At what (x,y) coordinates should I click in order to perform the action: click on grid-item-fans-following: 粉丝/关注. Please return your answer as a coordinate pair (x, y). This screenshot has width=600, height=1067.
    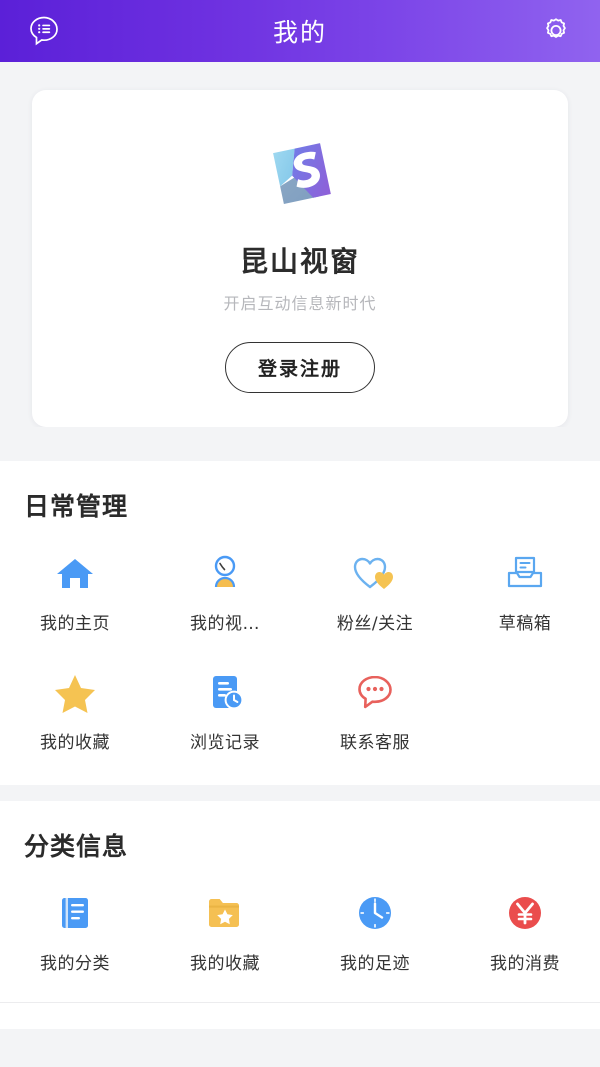
    Looking at the image, I should click on (375, 591).